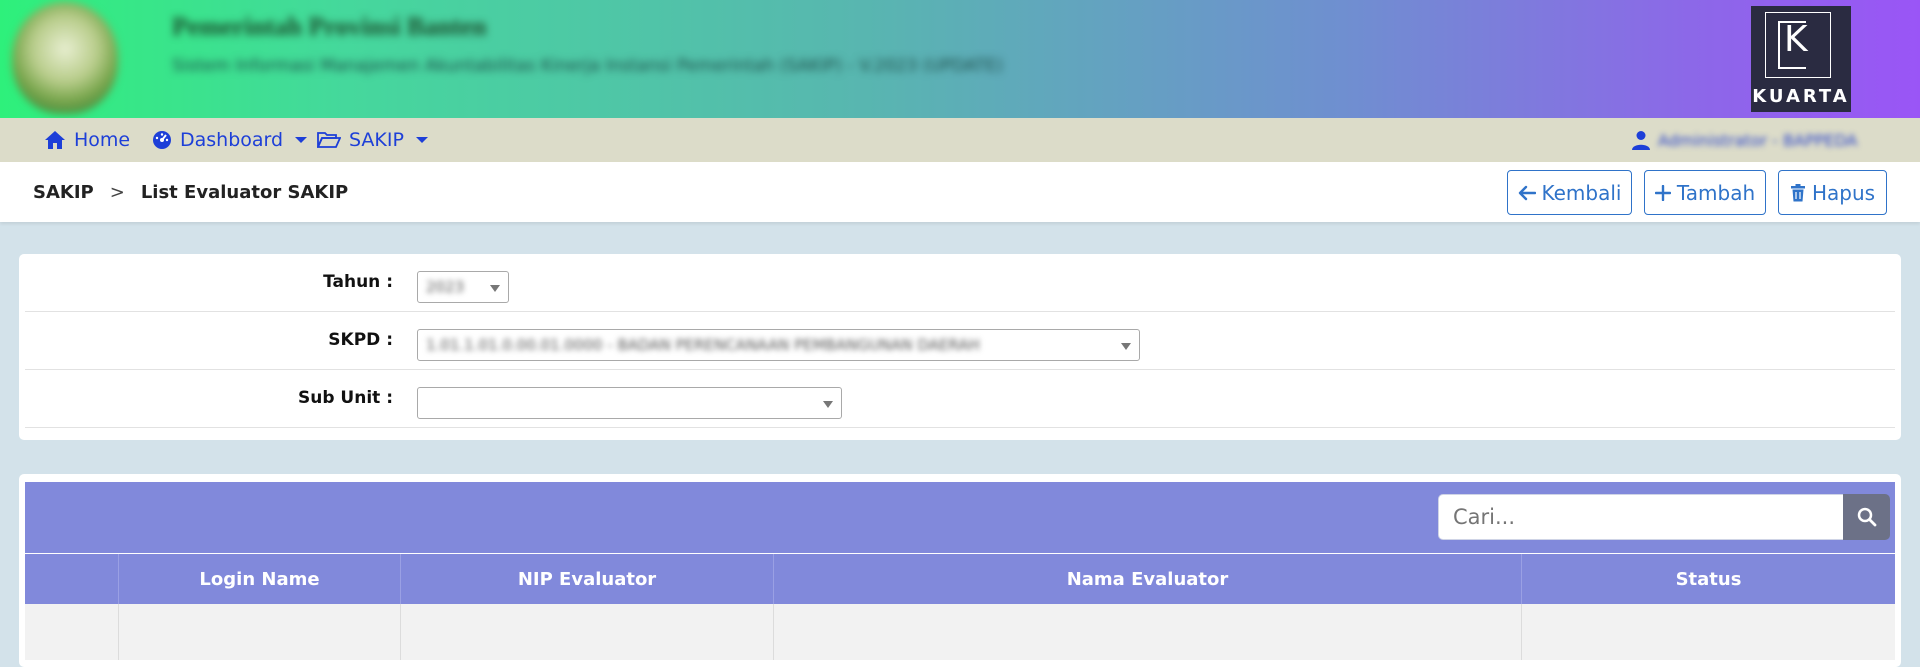  What do you see at coordinates (259, 579) in the screenshot?
I see `column-header-login-name: Login Name` at bounding box center [259, 579].